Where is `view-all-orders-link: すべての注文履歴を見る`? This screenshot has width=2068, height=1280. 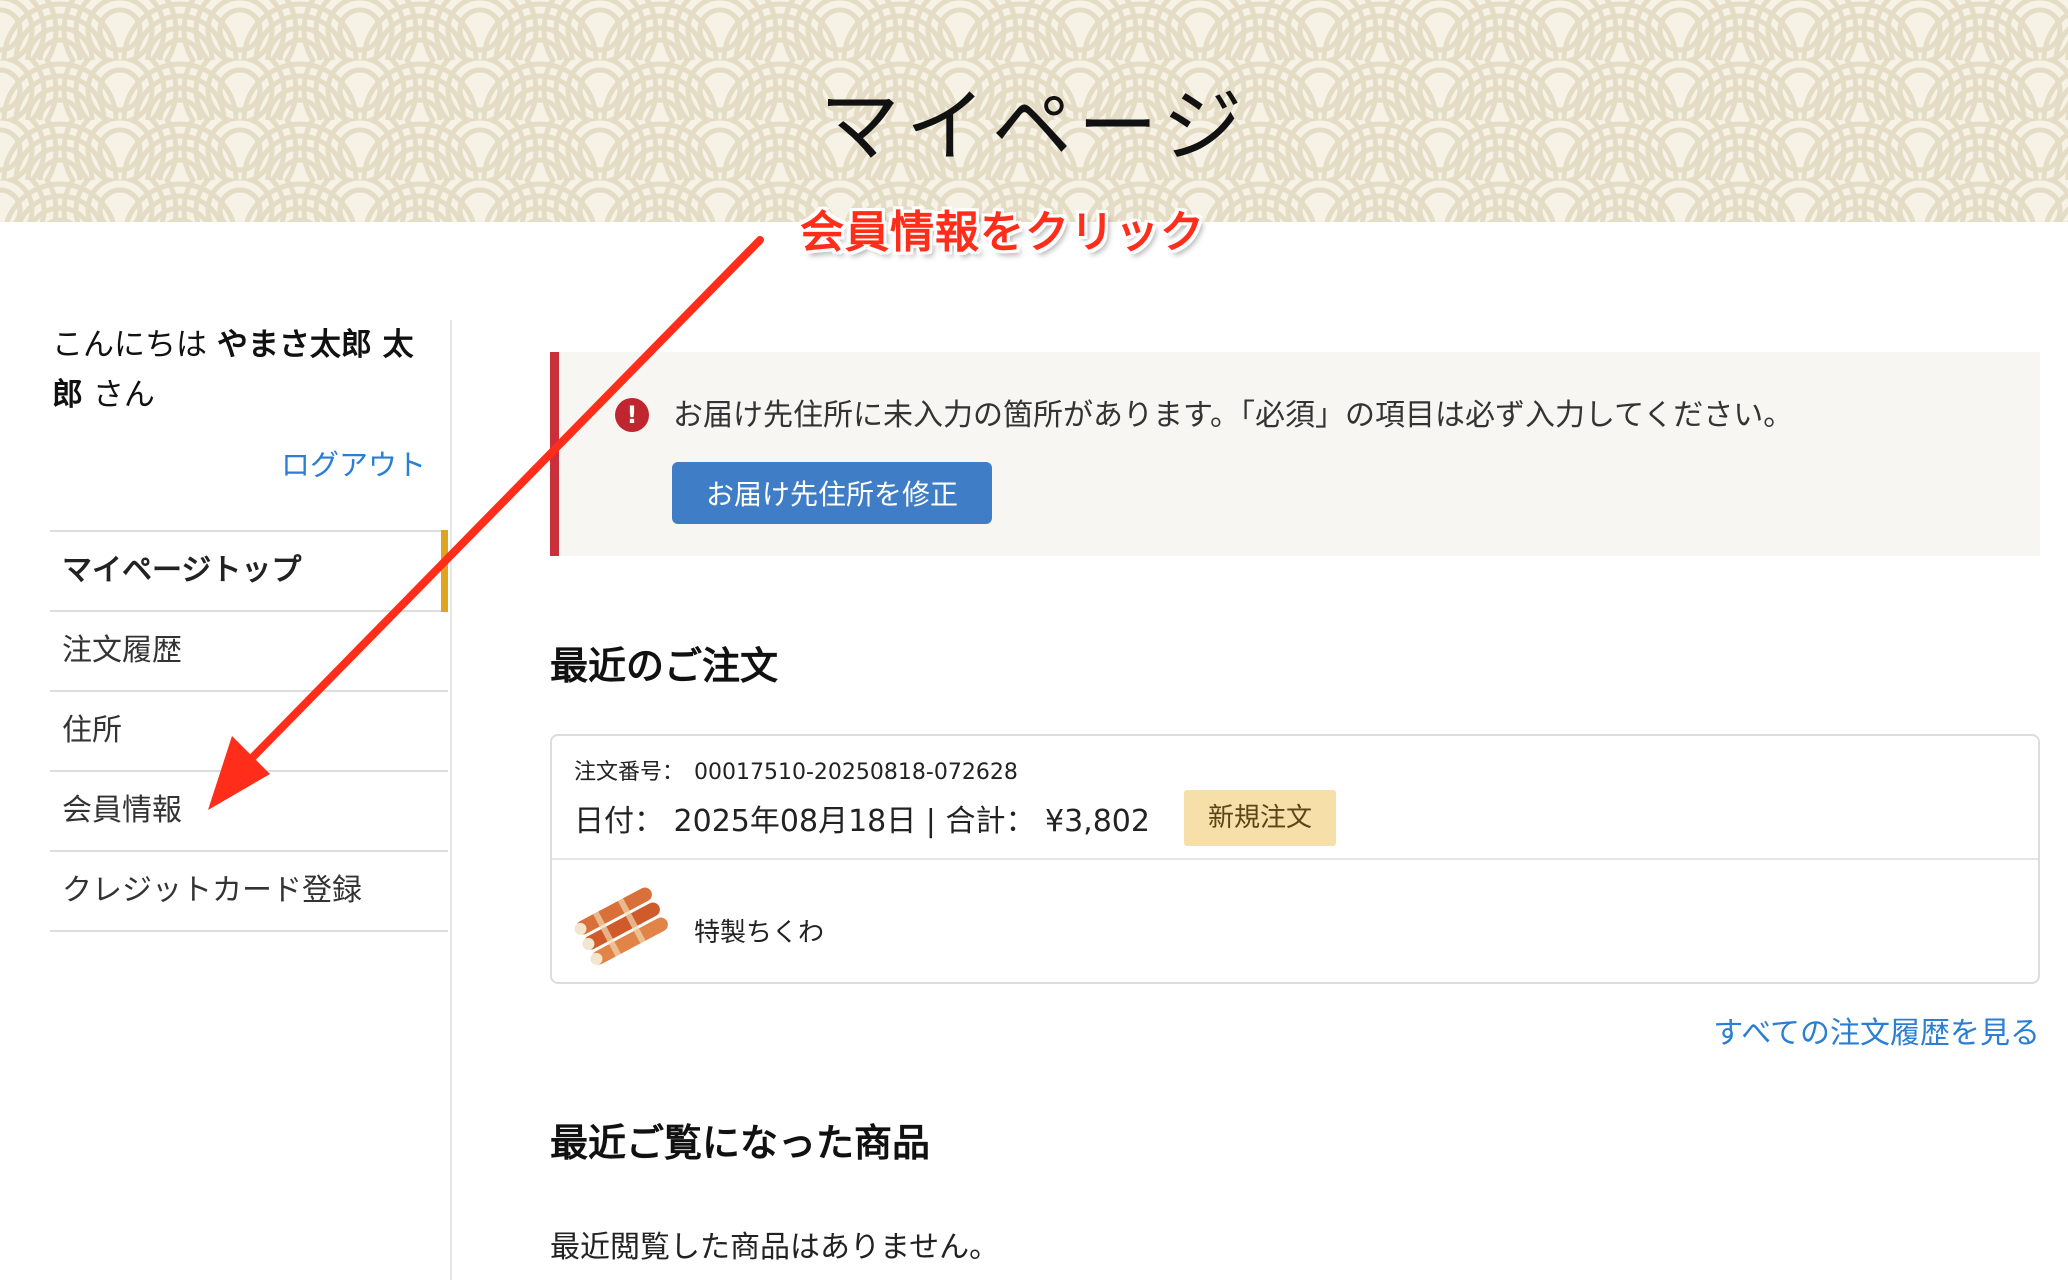 view-all-orders-link: すべての注文履歴を見る is located at coordinates (1876, 1030).